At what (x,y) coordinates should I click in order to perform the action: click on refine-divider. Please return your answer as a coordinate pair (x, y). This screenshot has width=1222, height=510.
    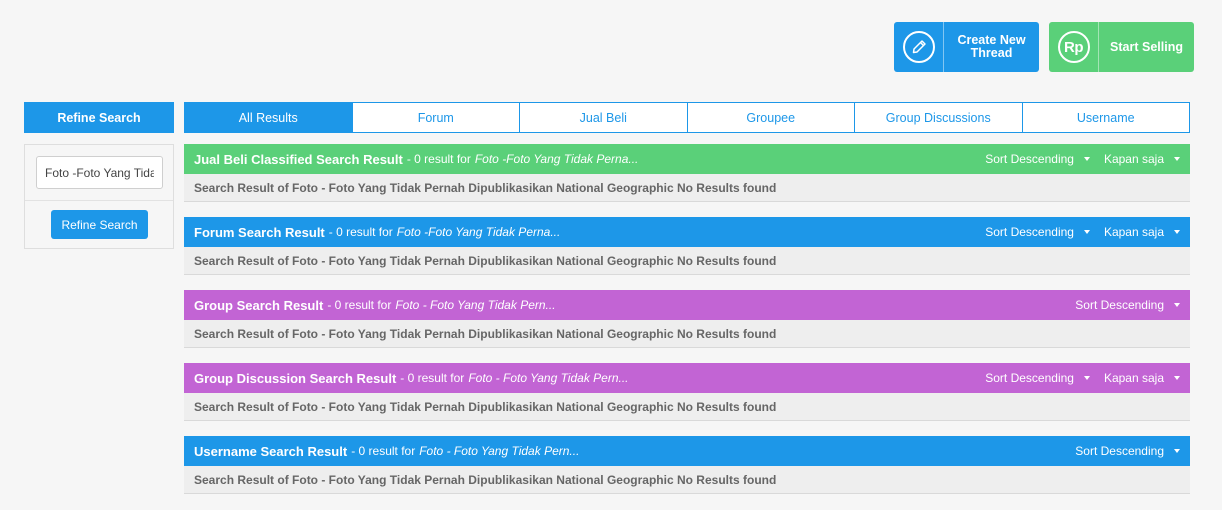
    Looking at the image, I should click on (99, 200).